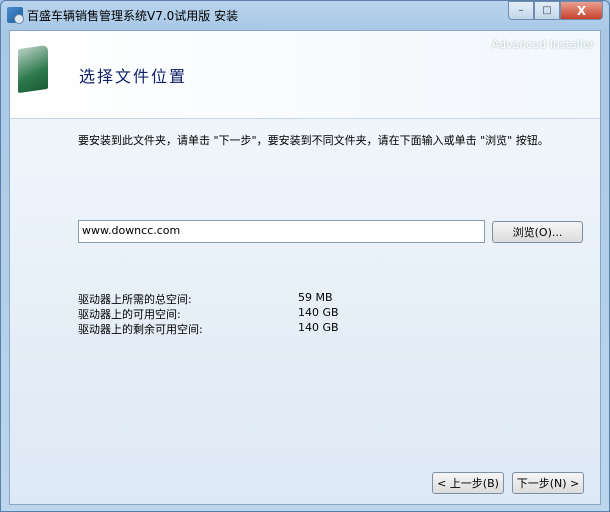 Image resolution: width=610 pixels, height=512 pixels. I want to click on space-value-available: 140 GB, so click(318, 312).